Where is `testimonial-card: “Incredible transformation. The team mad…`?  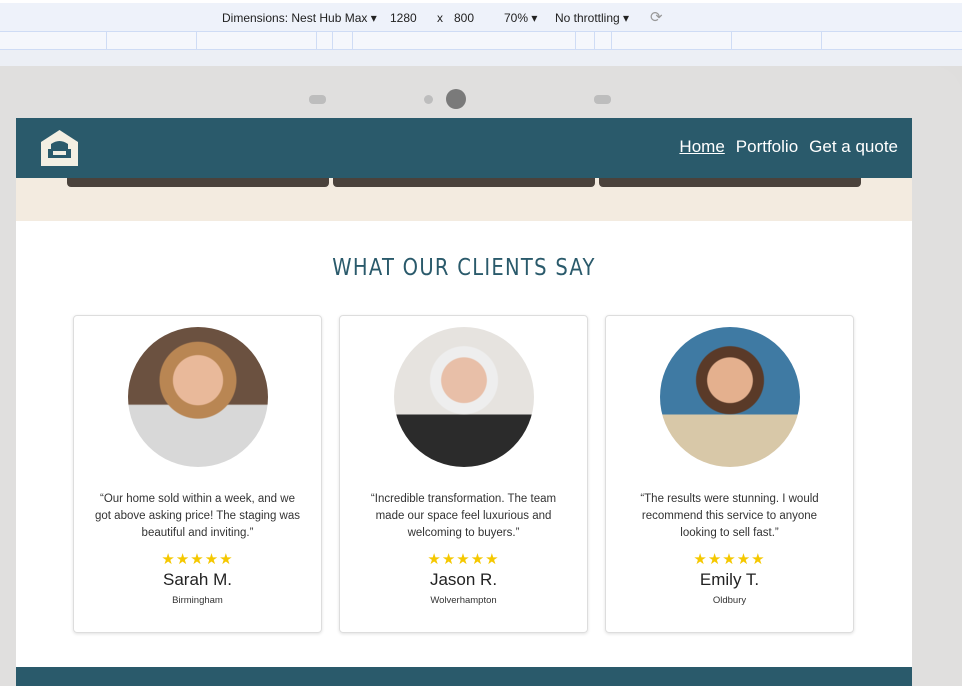 testimonial-card: “Incredible transformation. The team mad… is located at coordinates (463, 474).